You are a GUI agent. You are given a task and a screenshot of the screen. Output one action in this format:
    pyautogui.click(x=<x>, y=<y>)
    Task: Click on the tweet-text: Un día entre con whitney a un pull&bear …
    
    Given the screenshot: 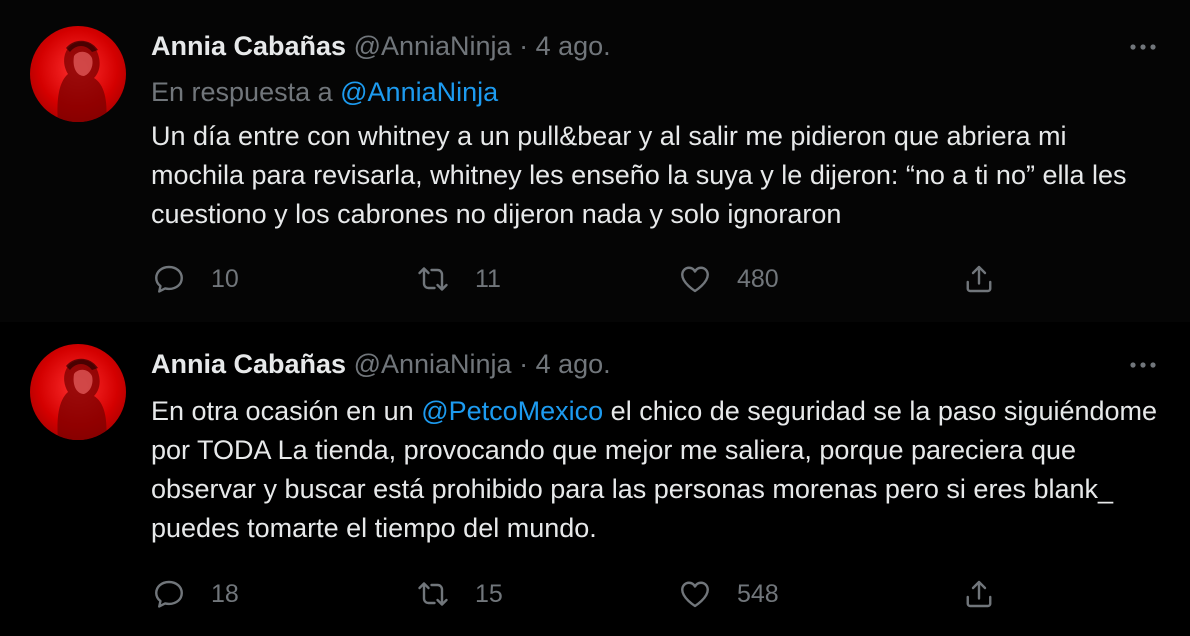 What is the action you would take?
    pyautogui.click(x=639, y=175)
    